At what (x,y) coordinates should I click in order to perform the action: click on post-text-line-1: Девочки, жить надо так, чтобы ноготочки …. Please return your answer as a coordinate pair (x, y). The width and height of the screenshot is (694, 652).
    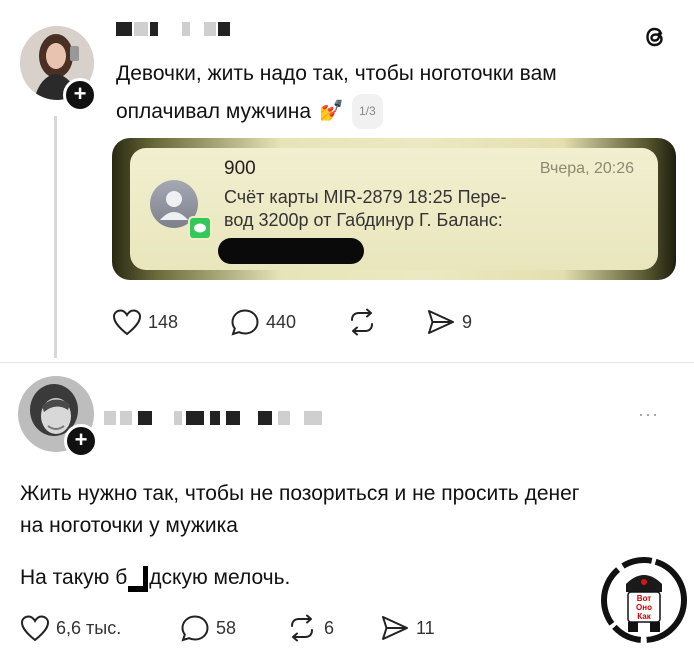
    Looking at the image, I should click on (336, 73).